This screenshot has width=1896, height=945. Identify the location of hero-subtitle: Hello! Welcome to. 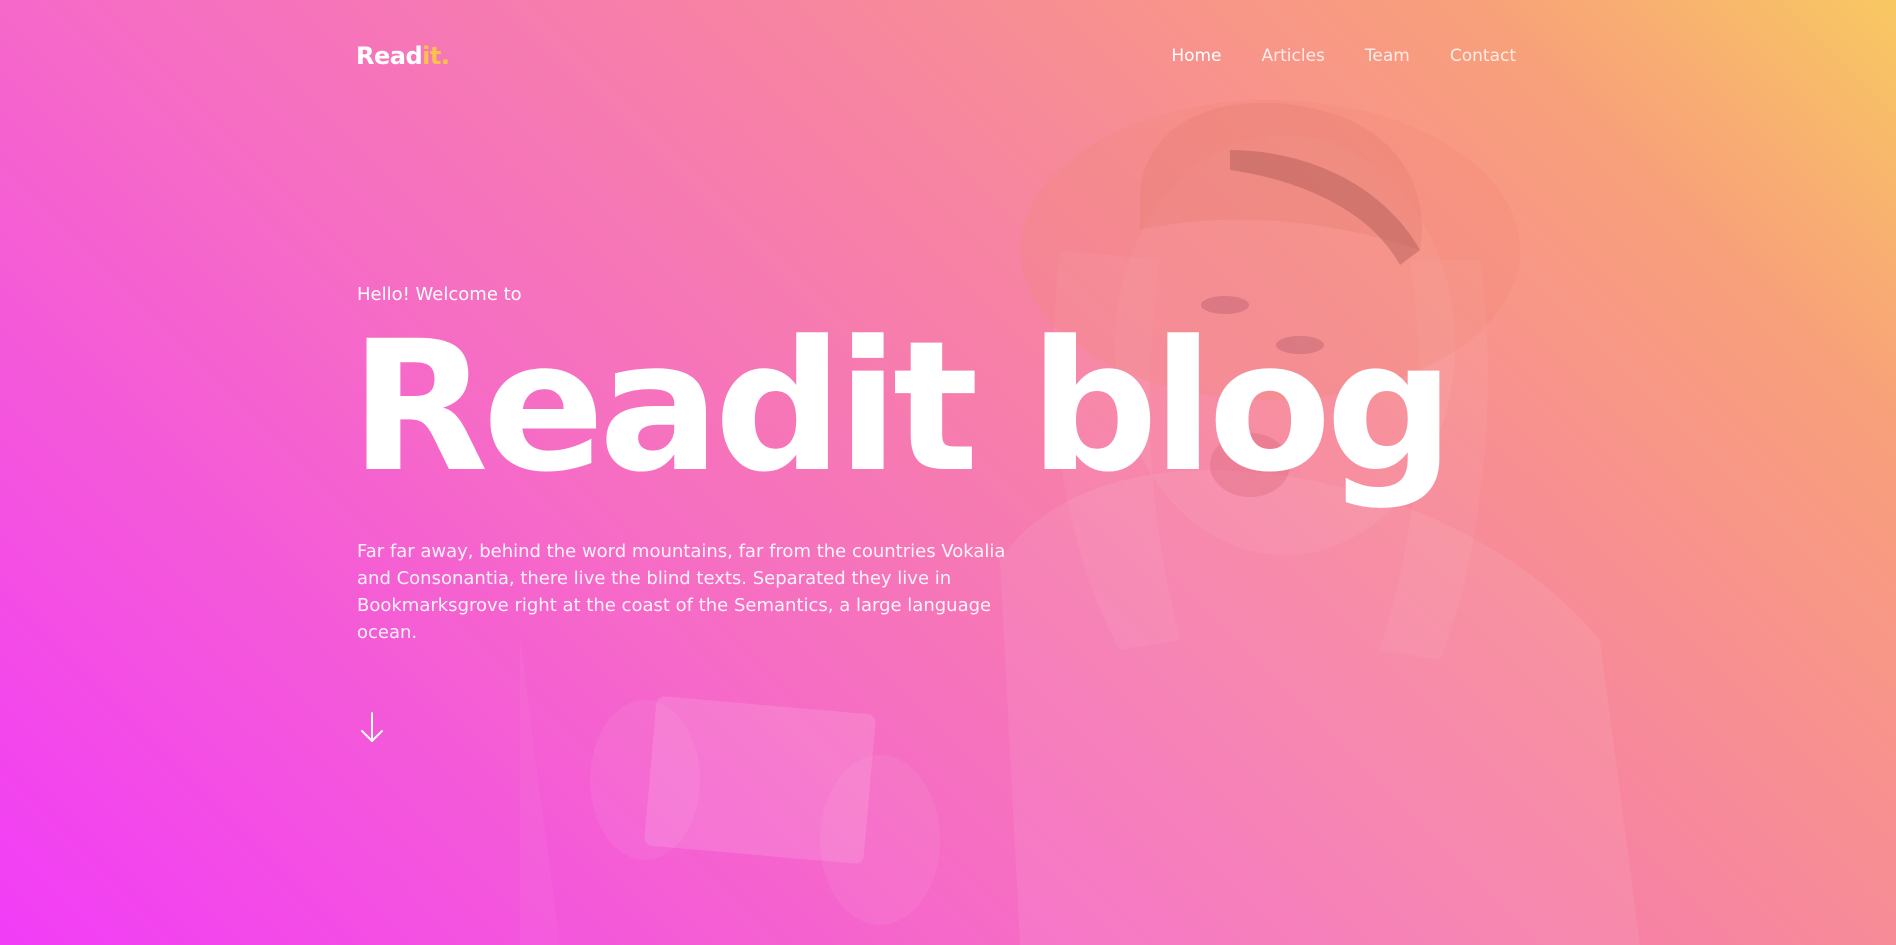
(439, 294).